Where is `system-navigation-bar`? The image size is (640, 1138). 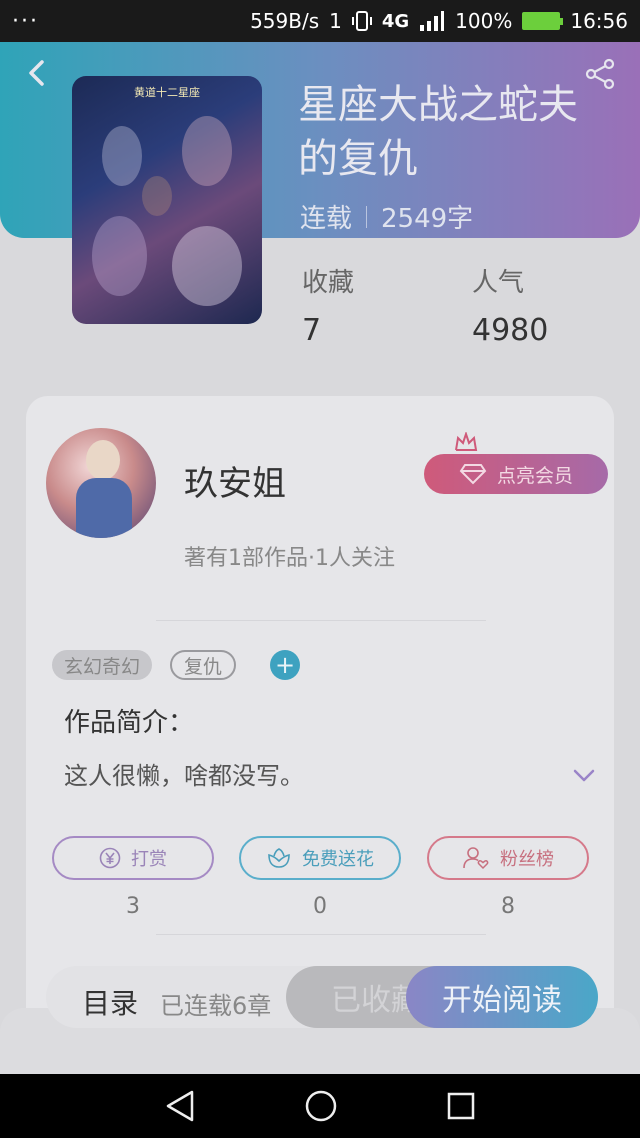
system-navigation-bar is located at coordinates (320, 1106).